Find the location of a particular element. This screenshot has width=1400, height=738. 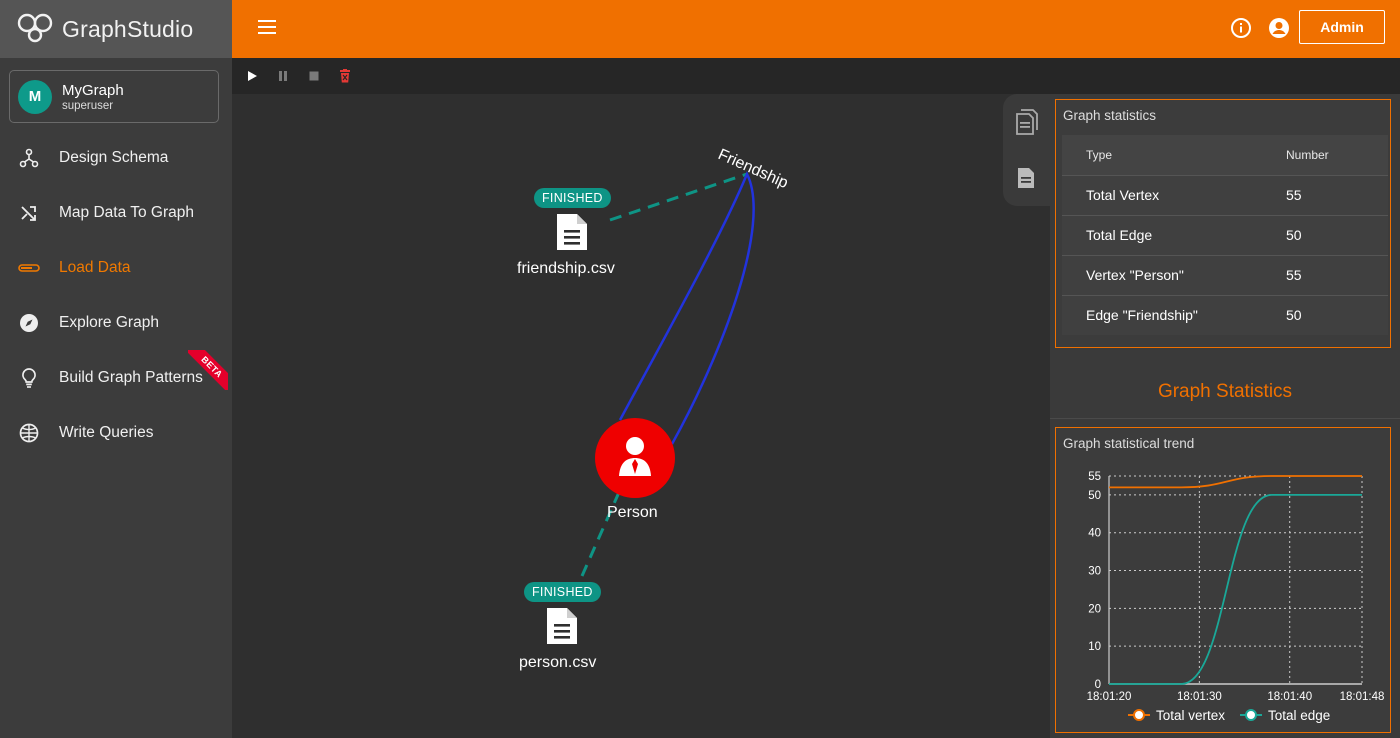

info-icon is located at coordinates (1241, 28).